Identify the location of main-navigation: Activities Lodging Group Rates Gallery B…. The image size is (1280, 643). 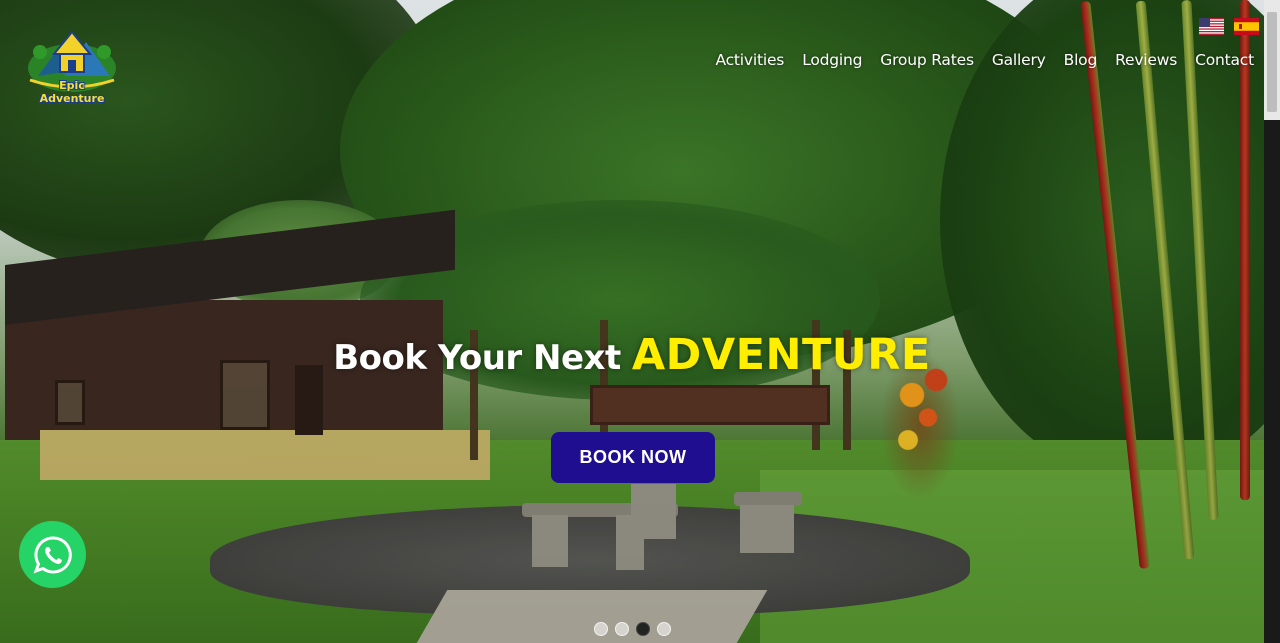
(980, 60).